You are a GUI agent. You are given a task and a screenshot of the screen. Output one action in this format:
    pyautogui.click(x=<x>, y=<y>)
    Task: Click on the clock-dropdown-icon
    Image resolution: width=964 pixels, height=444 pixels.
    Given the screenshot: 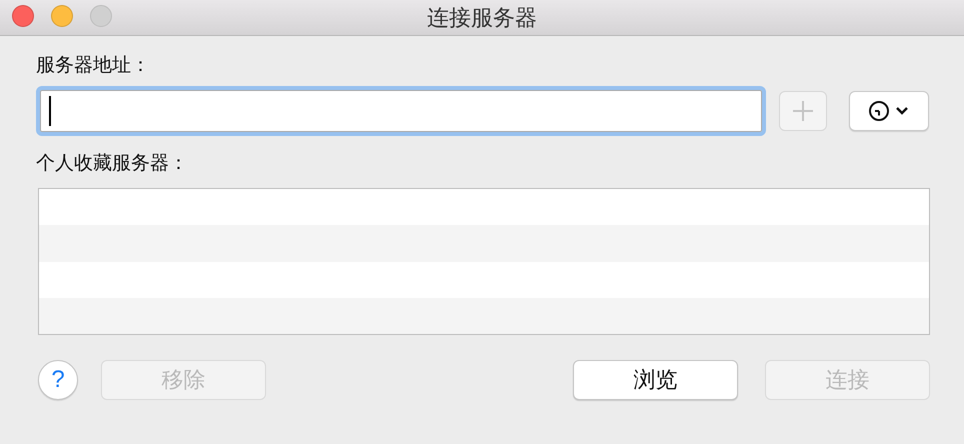 What is the action you would take?
    pyautogui.click(x=889, y=111)
    